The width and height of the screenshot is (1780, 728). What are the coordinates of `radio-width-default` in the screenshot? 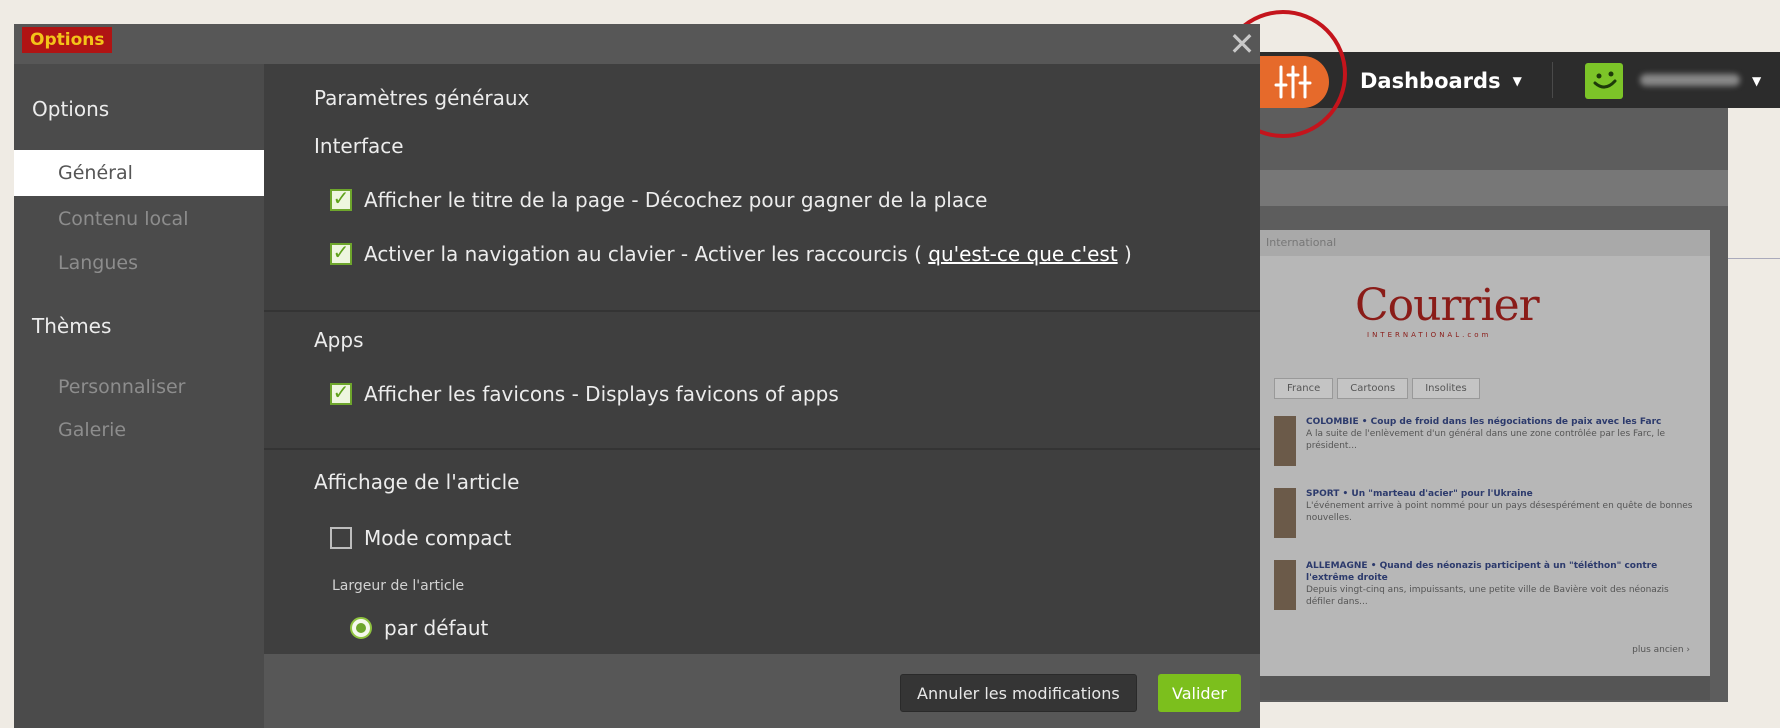 It's located at (361, 628).